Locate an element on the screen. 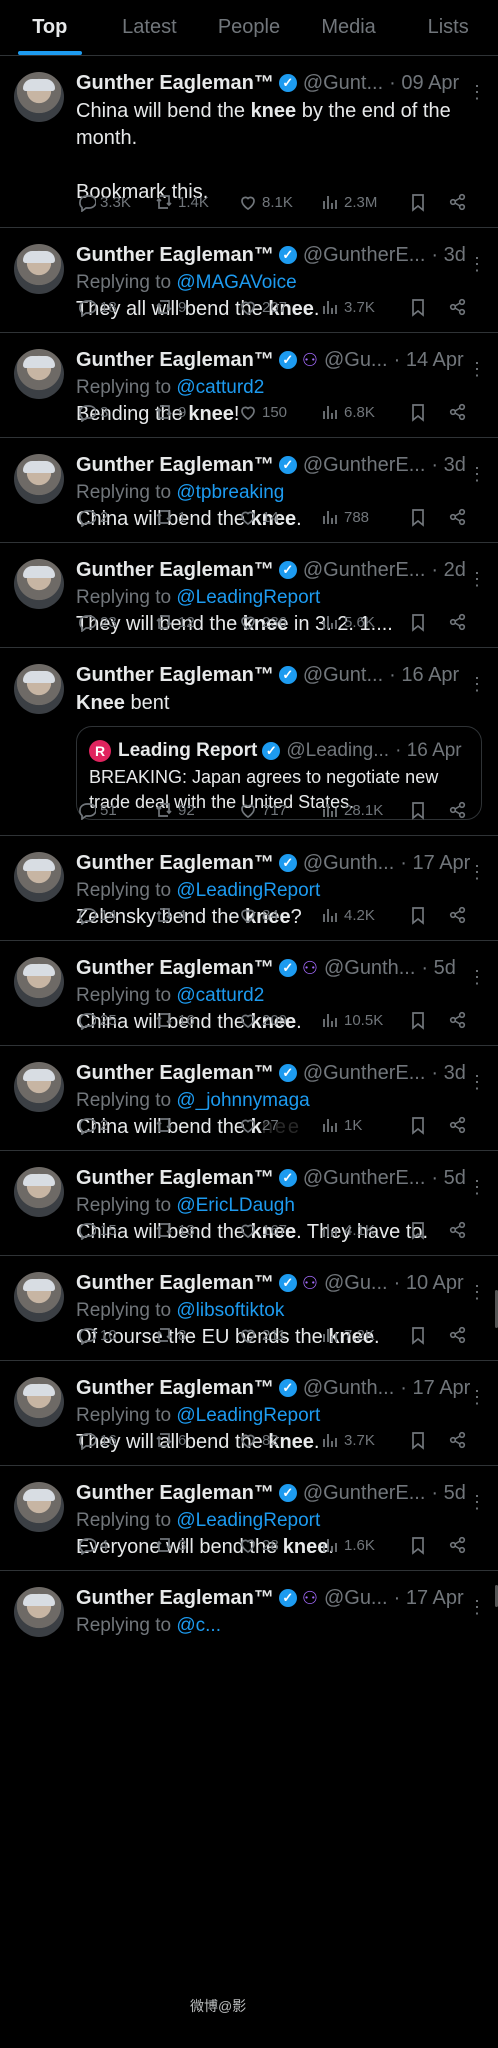  like-button: 207 is located at coordinates (279, 307).